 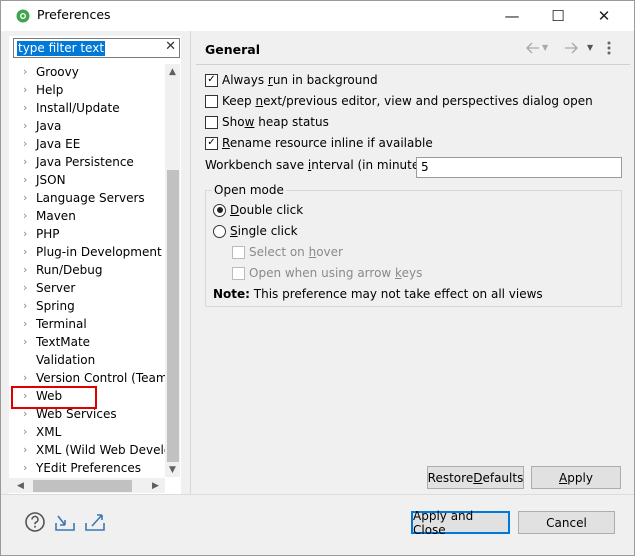 What do you see at coordinates (71, 108) in the screenshot?
I see `tree-item-install-update: › Install/Update` at bounding box center [71, 108].